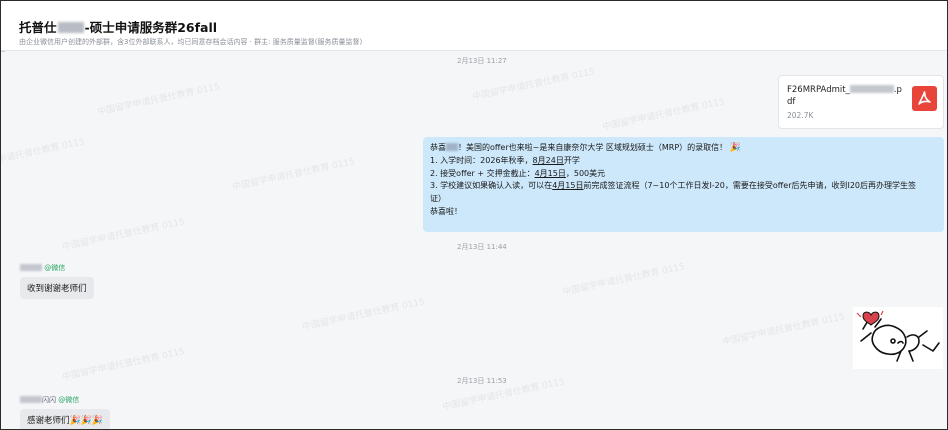 This screenshot has height=430, width=948. I want to click on group-title: 托普仕 -硕士申请服务群26fall, so click(118, 26).